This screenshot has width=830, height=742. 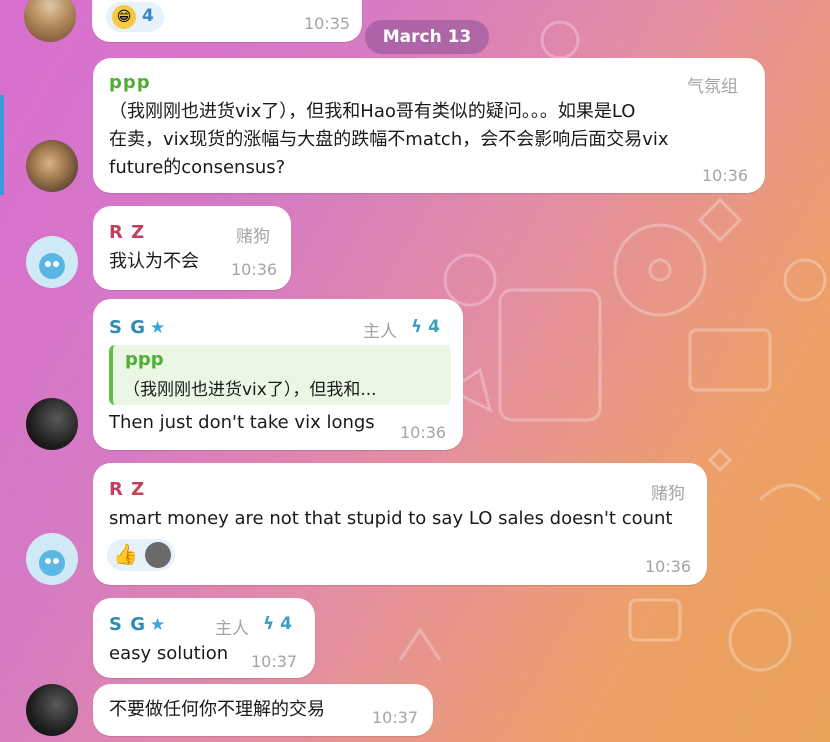 I want to click on message-line: （我刚刚也进货vix了），但我和Hao哥有类似的疑问。。。如果是LO, so click(x=372, y=111).